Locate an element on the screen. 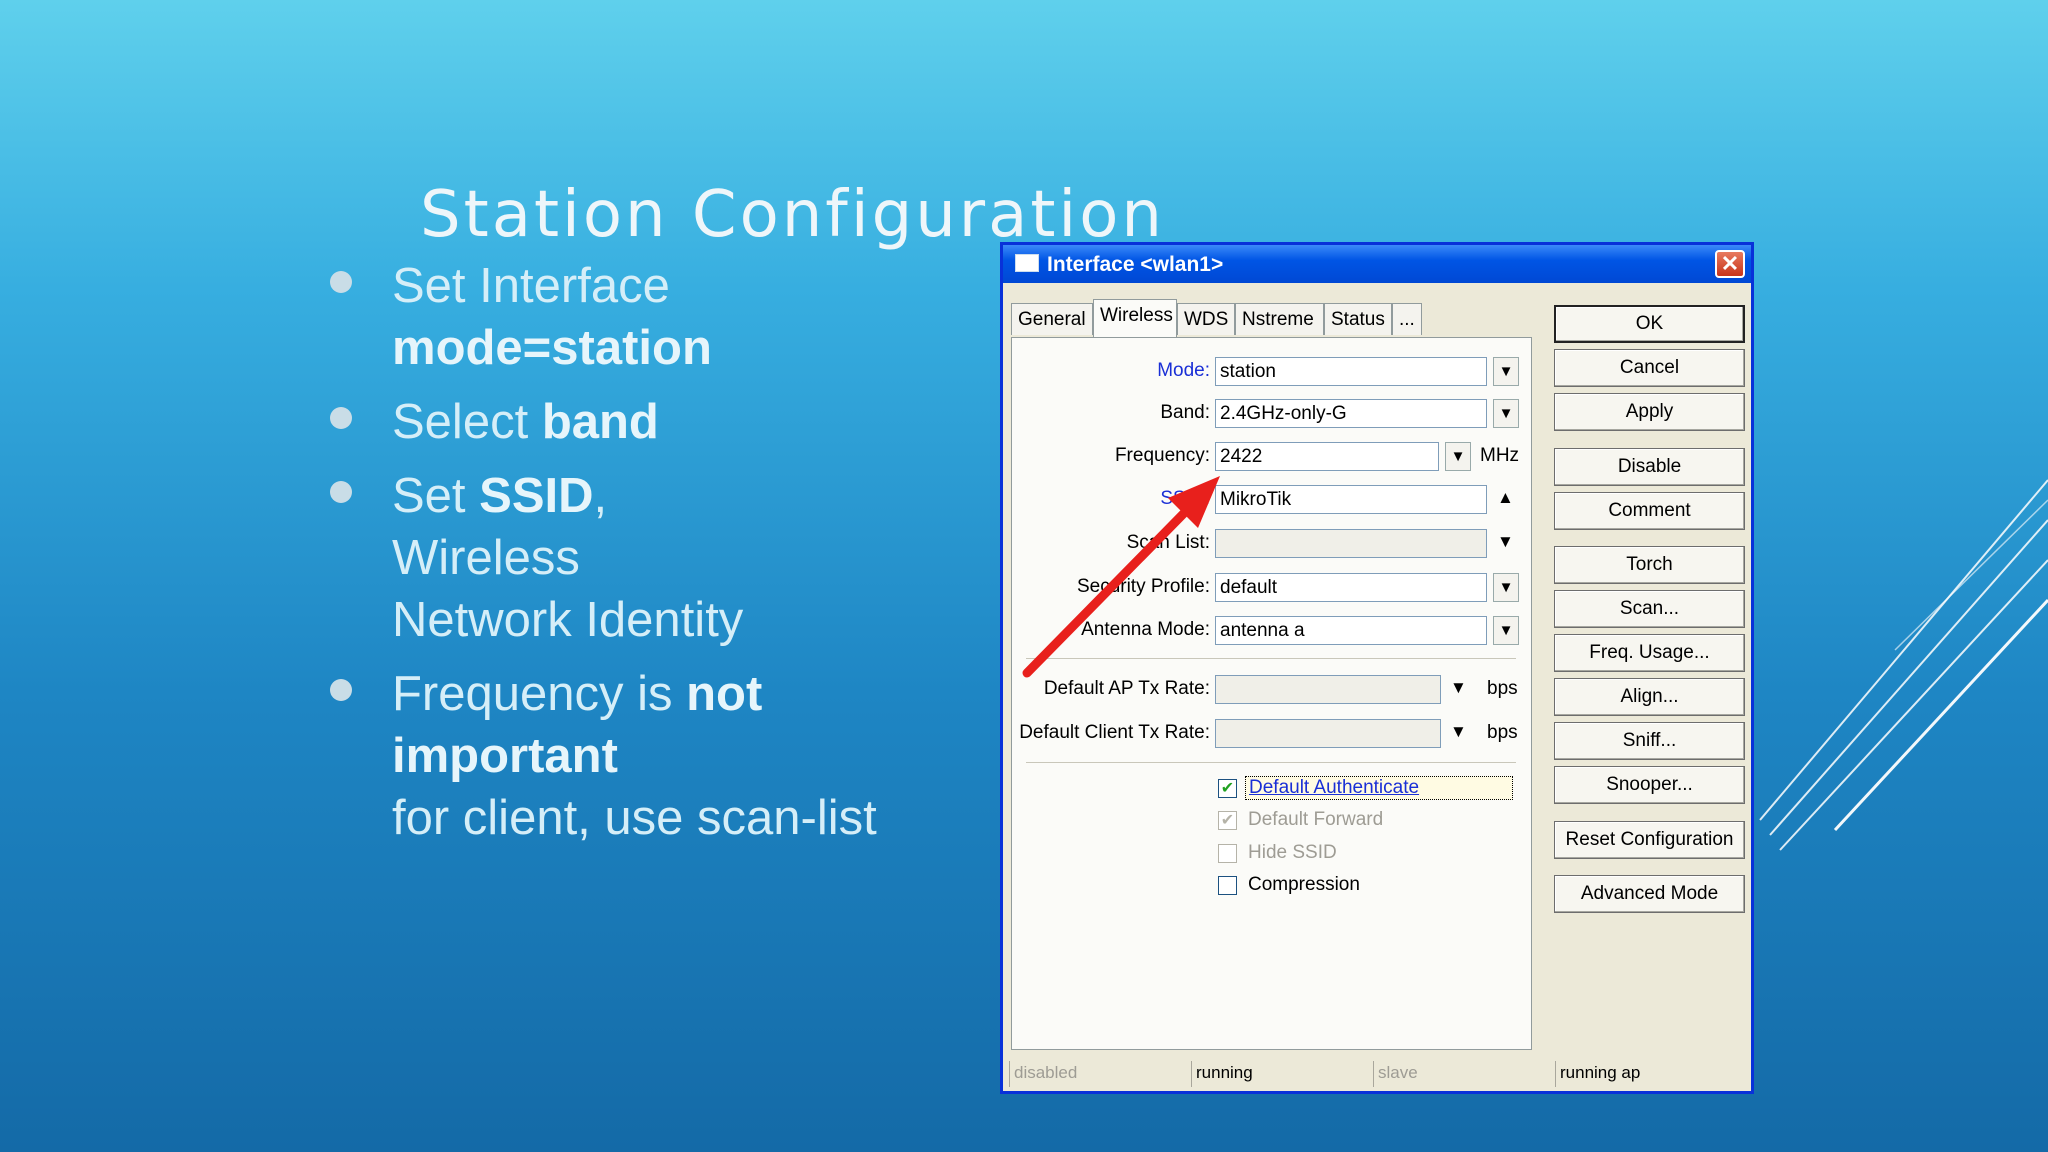 The height and width of the screenshot is (1152, 2048). bullet-line: Wireless is located at coordinates (676, 558).